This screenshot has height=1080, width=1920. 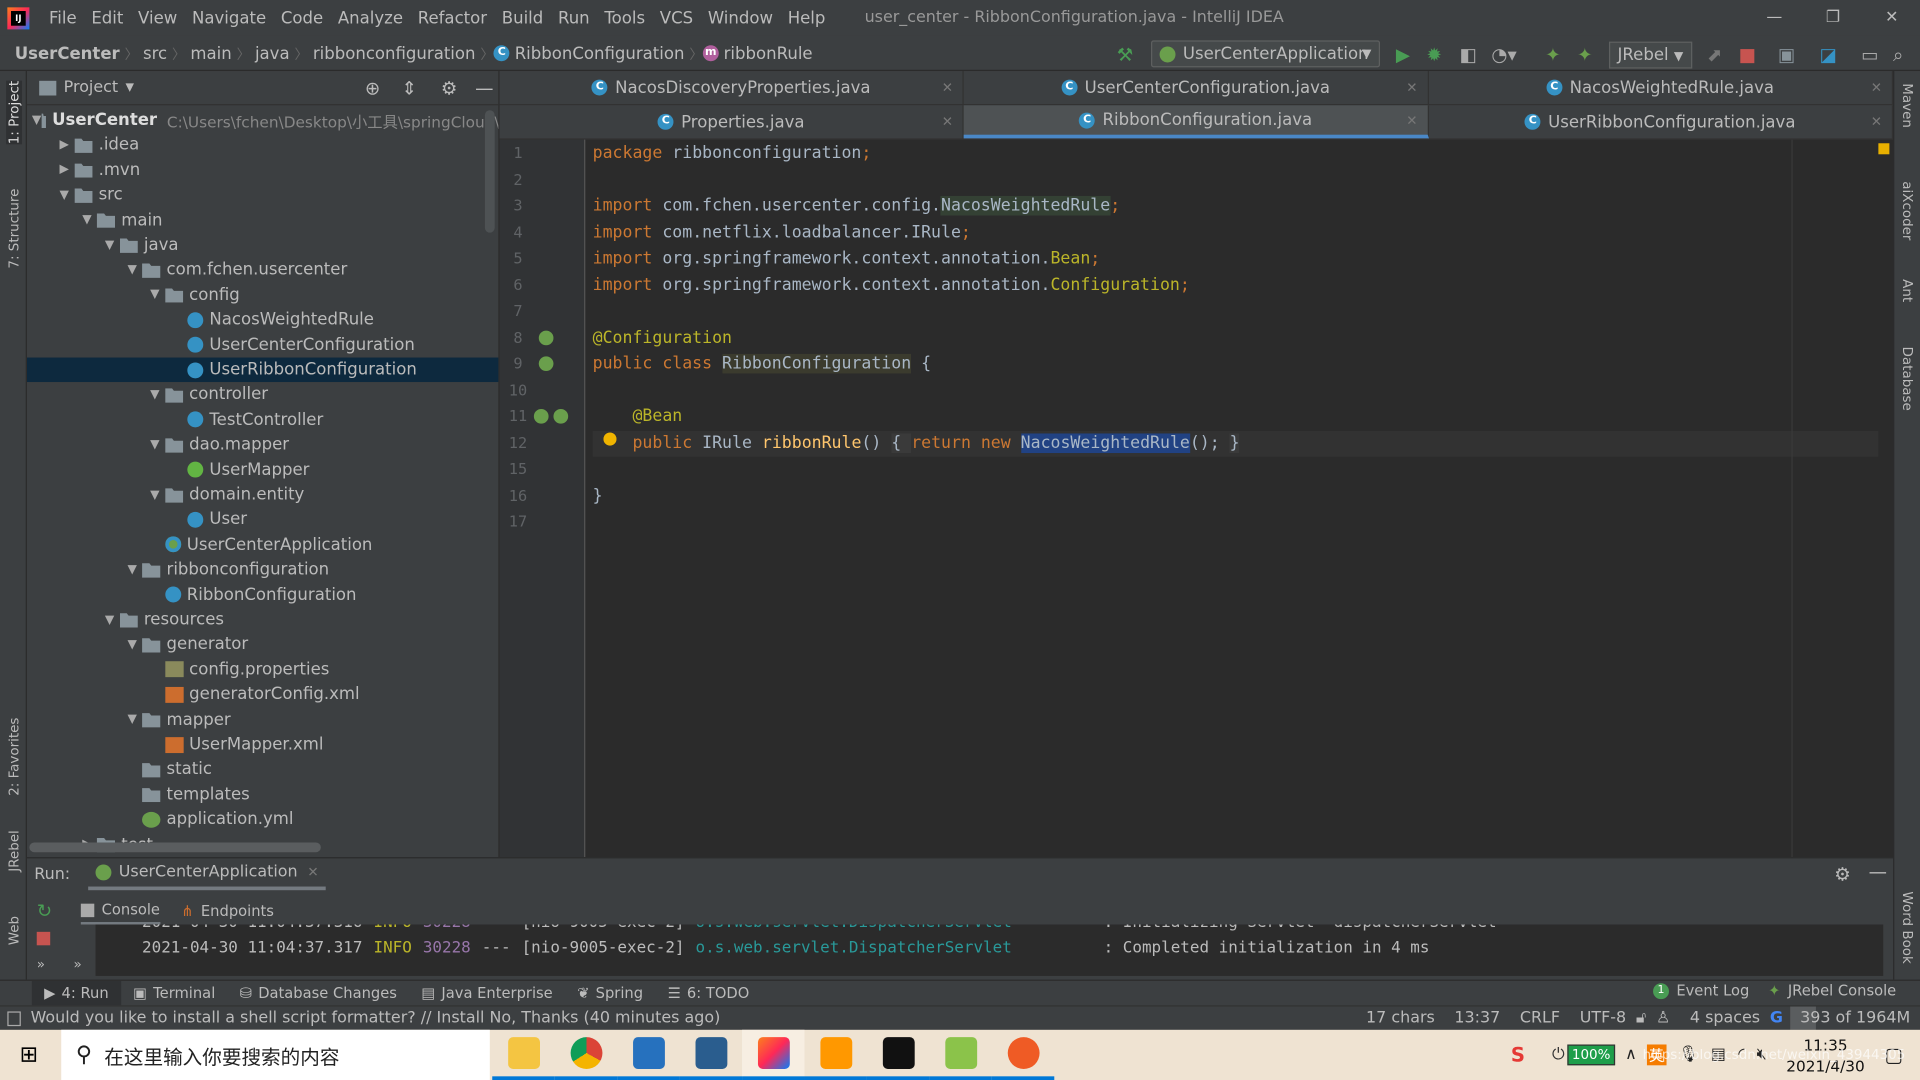 What do you see at coordinates (711, 1055) in the screenshot?
I see `taskbar-virtualbox` at bounding box center [711, 1055].